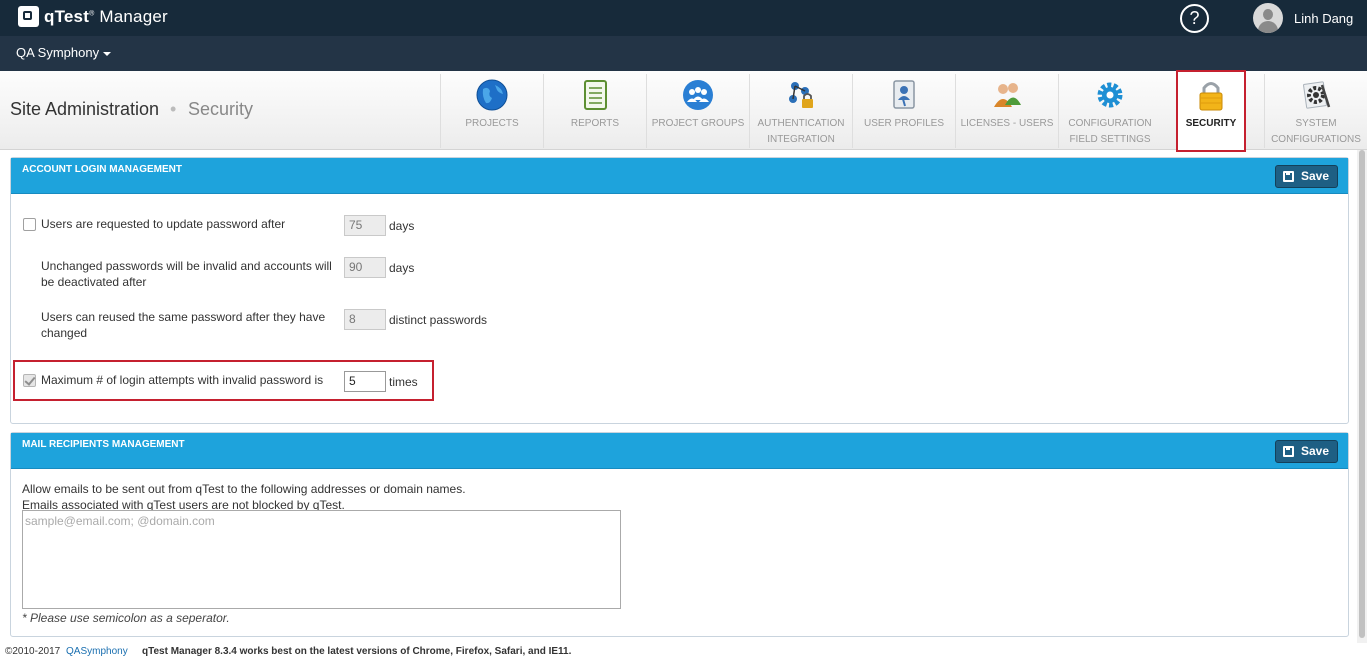  I want to click on qtest-logo-icon, so click(28, 16).